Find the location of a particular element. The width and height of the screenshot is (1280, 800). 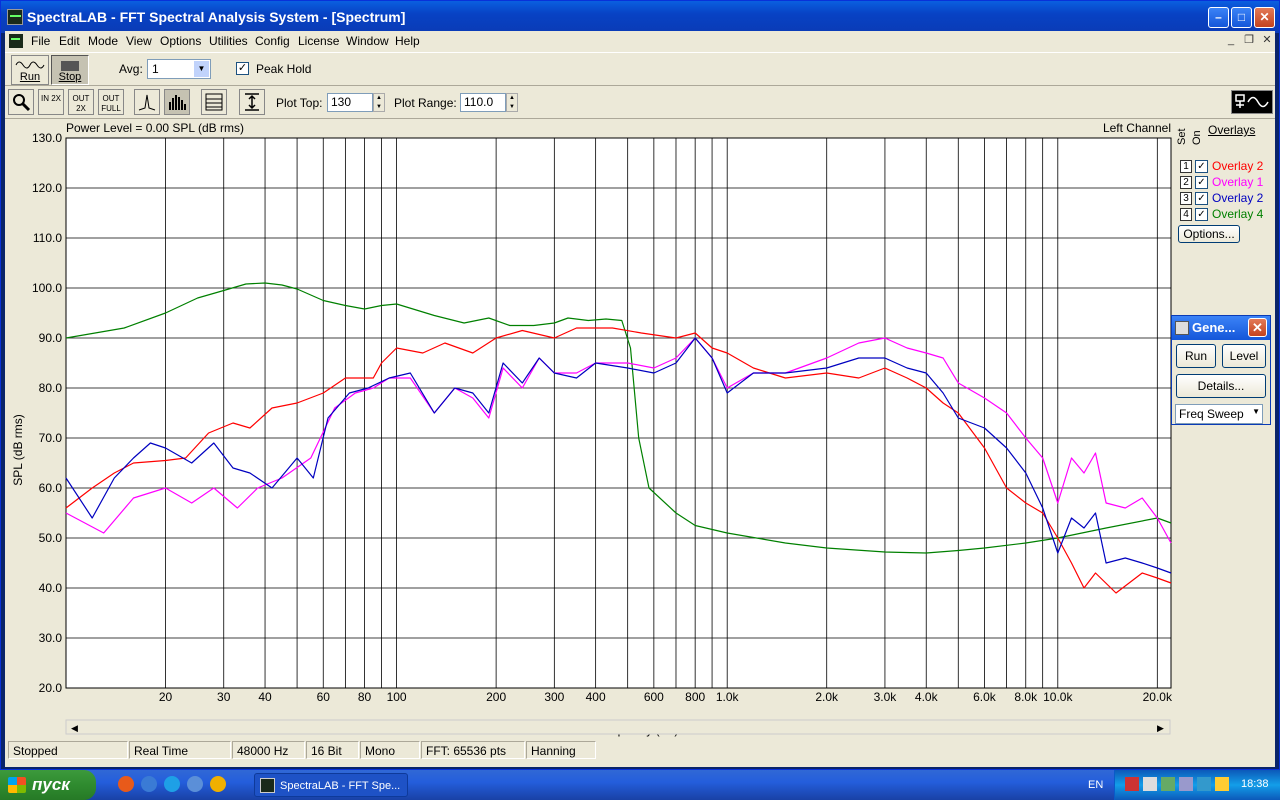

peak-hold-checkbox: ✓ is located at coordinates (242, 68).